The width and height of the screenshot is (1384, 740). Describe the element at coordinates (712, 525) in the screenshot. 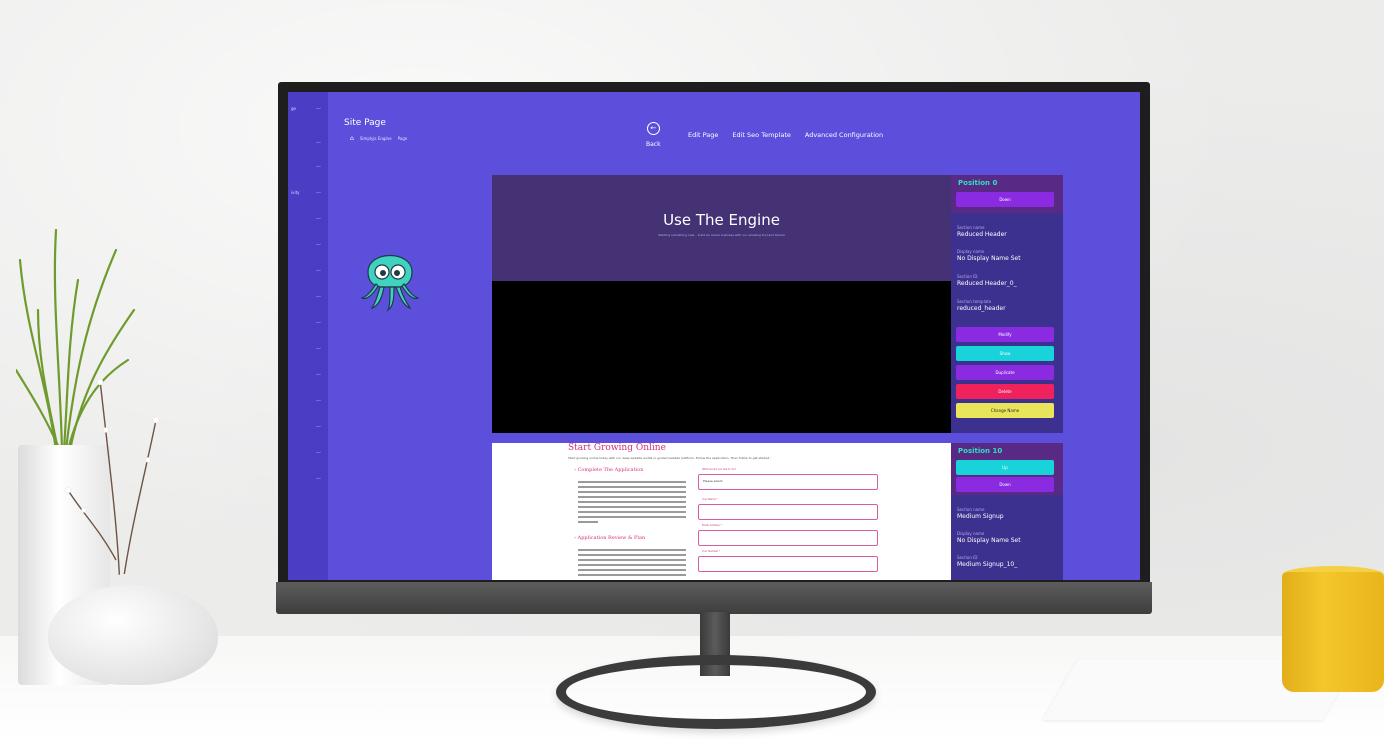

I see `field-label: Email Address *` at that location.